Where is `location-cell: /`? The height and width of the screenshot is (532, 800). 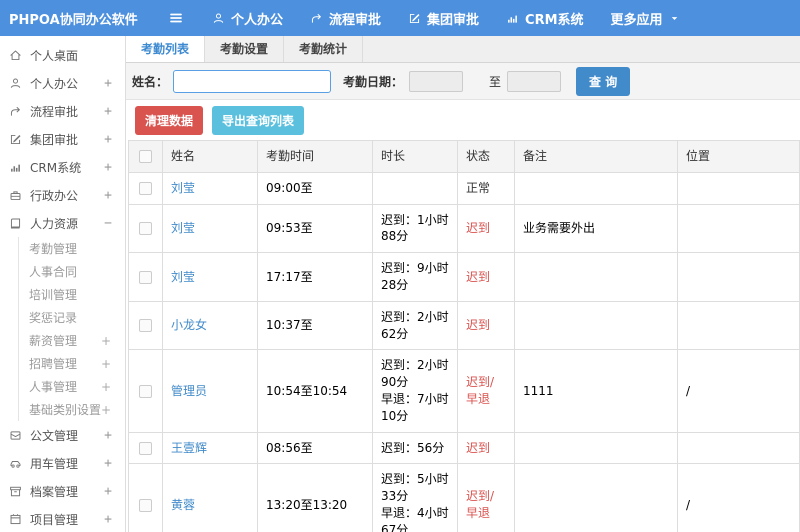
location-cell: / is located at coordinates (738, 497).